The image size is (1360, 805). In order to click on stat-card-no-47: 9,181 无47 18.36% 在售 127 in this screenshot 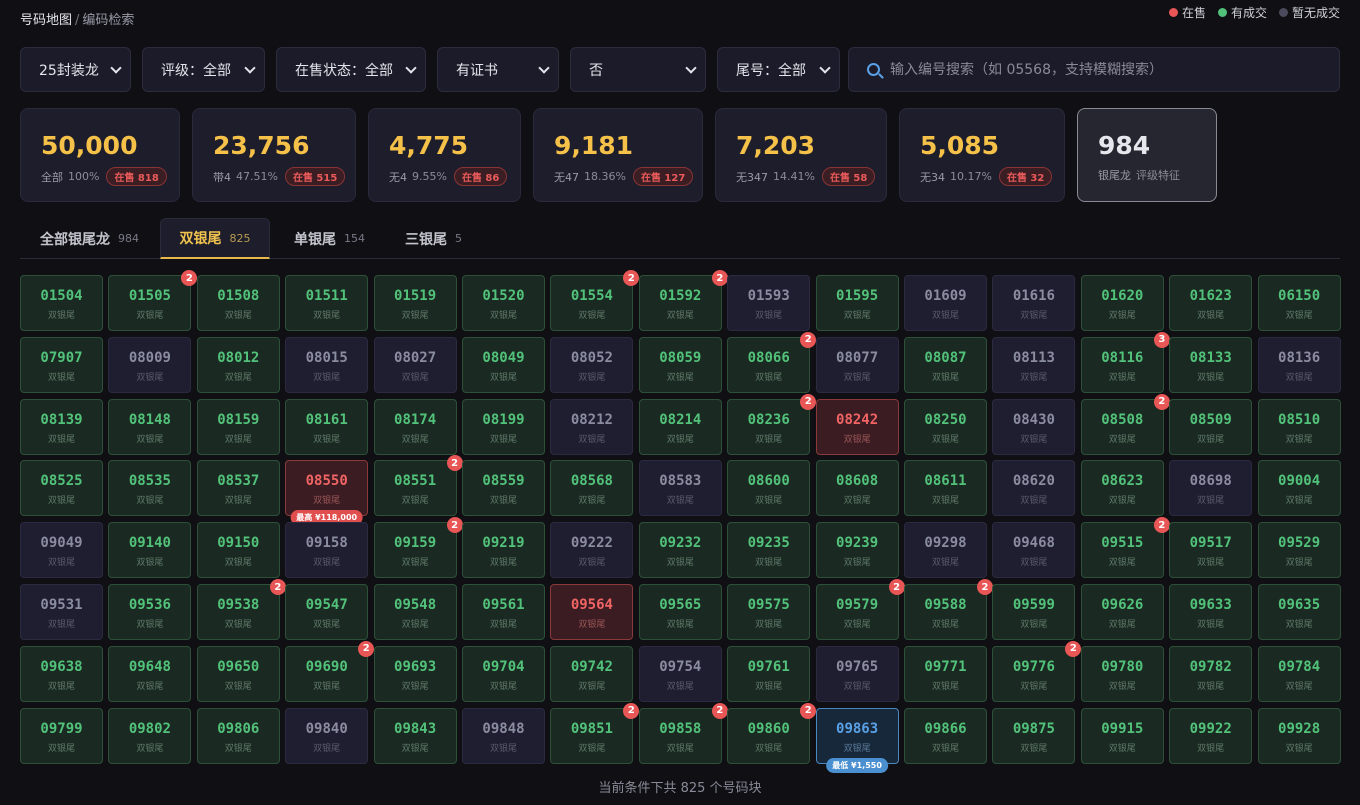, I will do `click(618, 155)`.